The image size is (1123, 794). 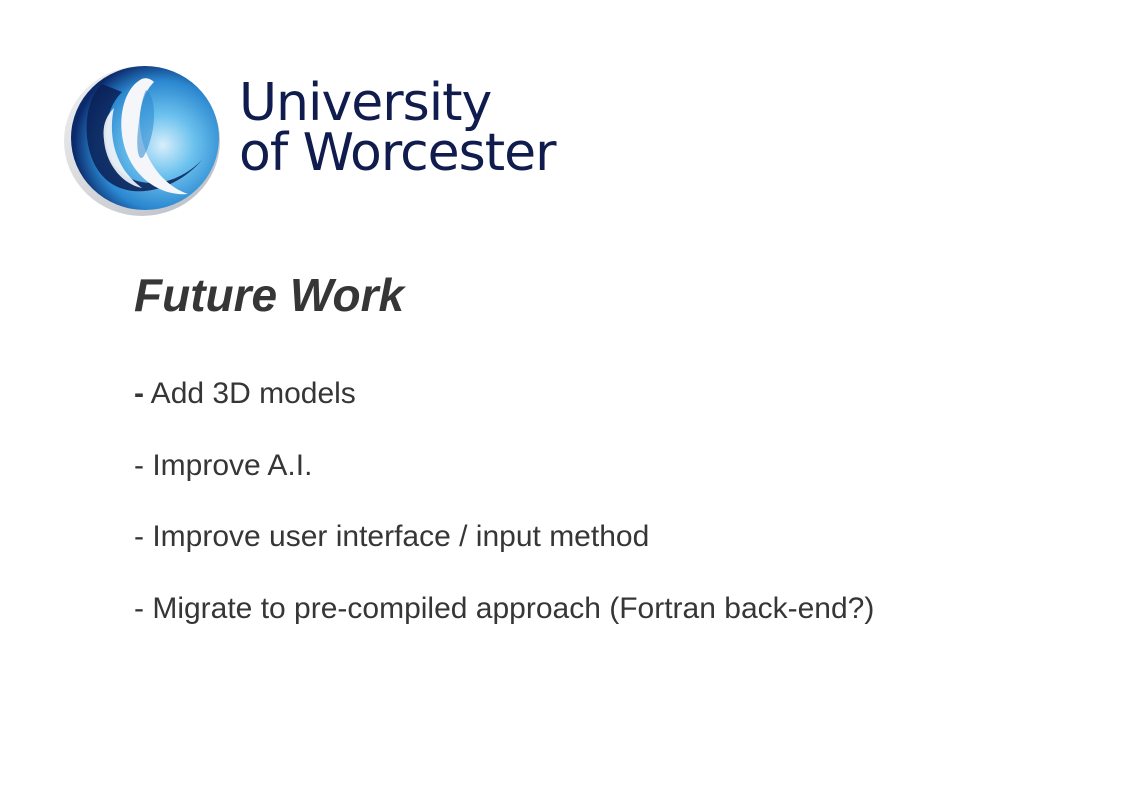 I want to click on university-of-worcester-emblem-icon, so click(x=142, y=141).